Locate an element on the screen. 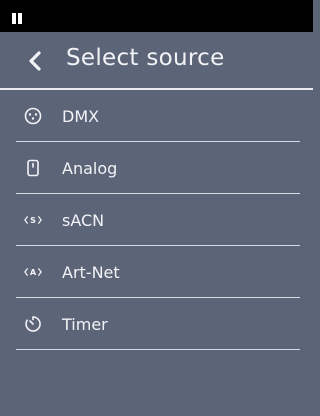  analog-input-icon is located at coordinates (33, 168).